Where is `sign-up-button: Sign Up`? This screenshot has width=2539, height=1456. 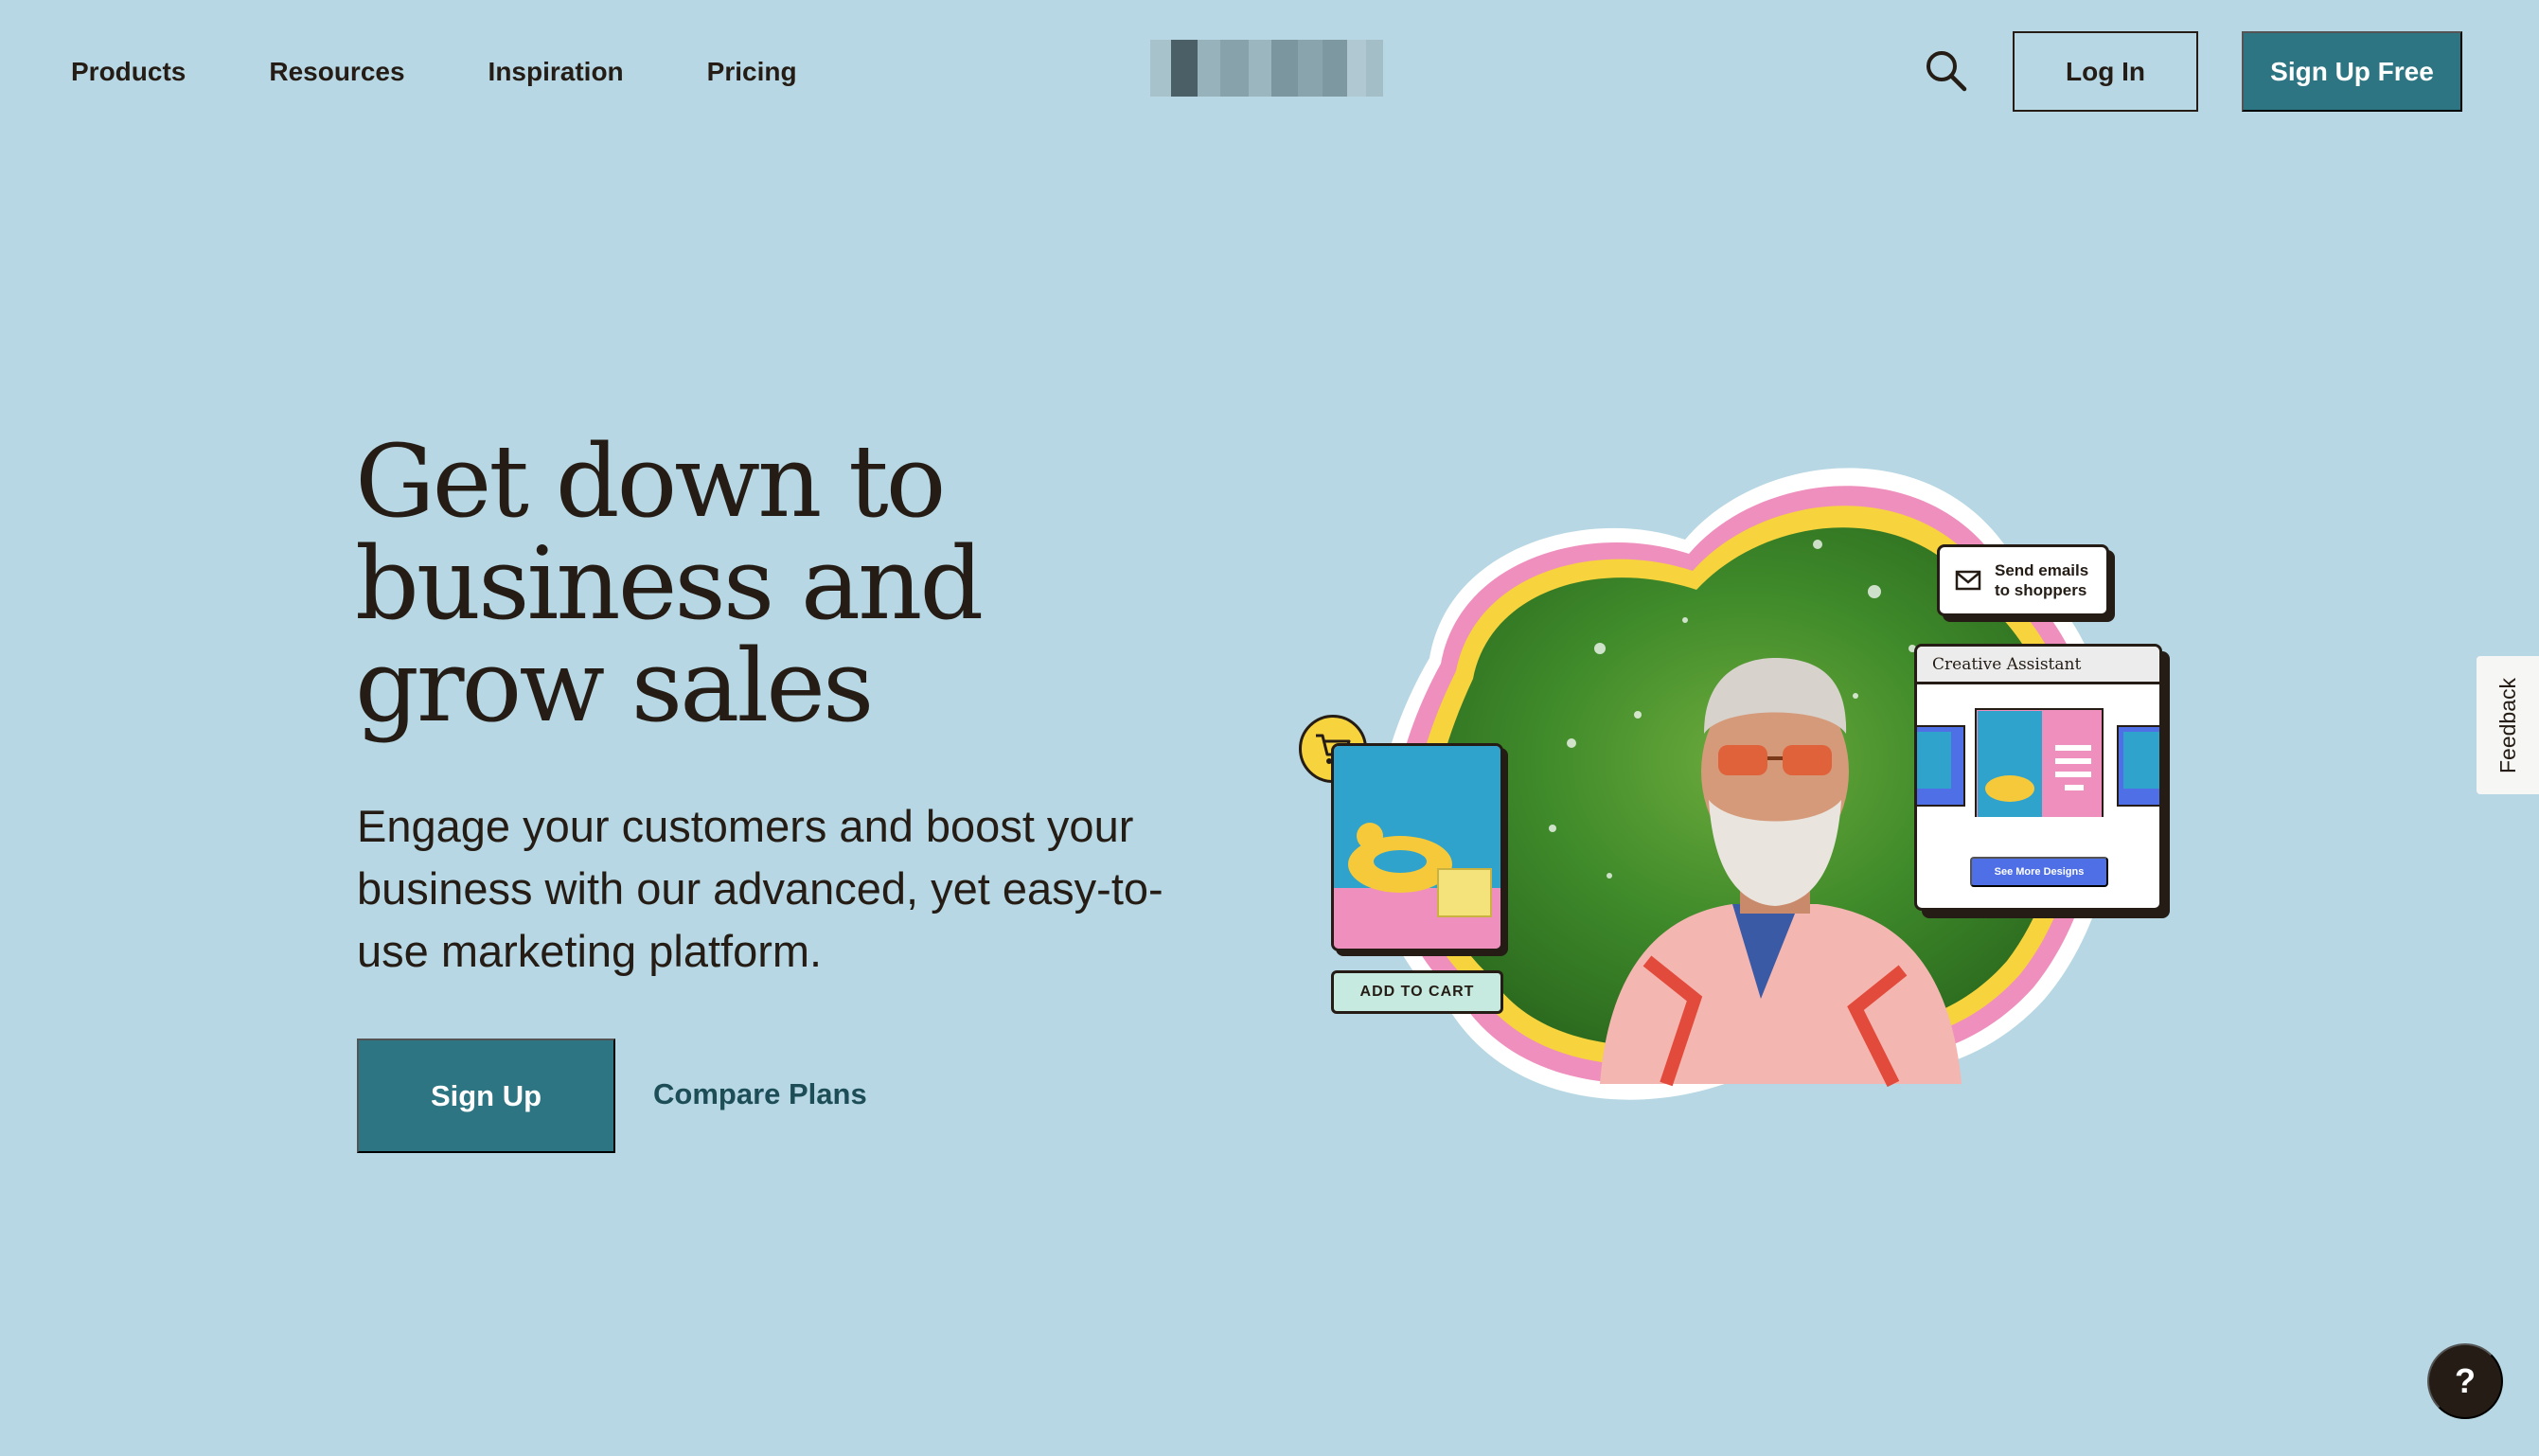
sign-up-button: Sign Up is located at coordinates (486, 1096).